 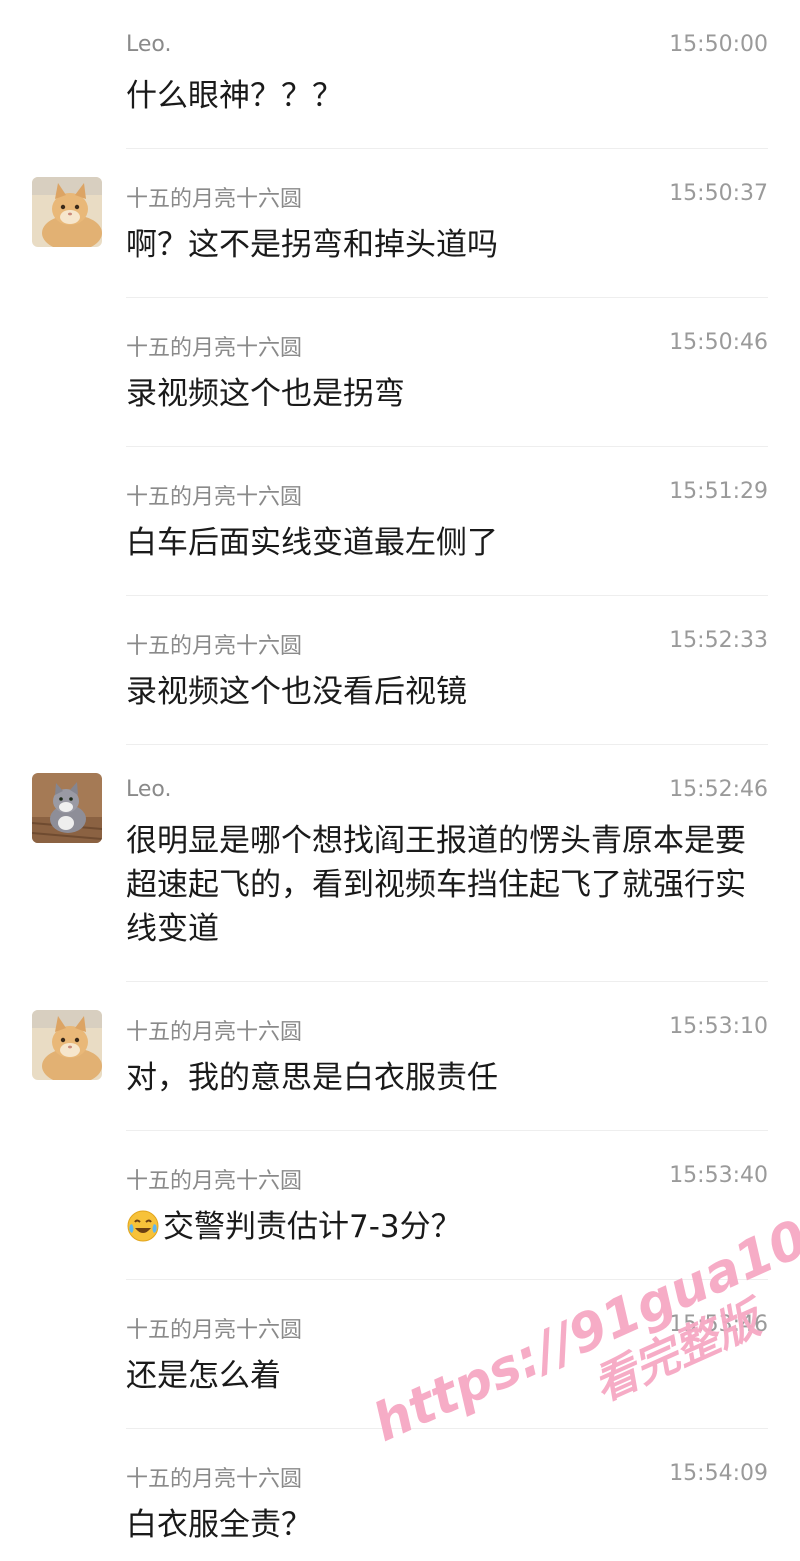 I want to click on message-text: 交警判责估计7-3分？, so click(x=312, y=1227).